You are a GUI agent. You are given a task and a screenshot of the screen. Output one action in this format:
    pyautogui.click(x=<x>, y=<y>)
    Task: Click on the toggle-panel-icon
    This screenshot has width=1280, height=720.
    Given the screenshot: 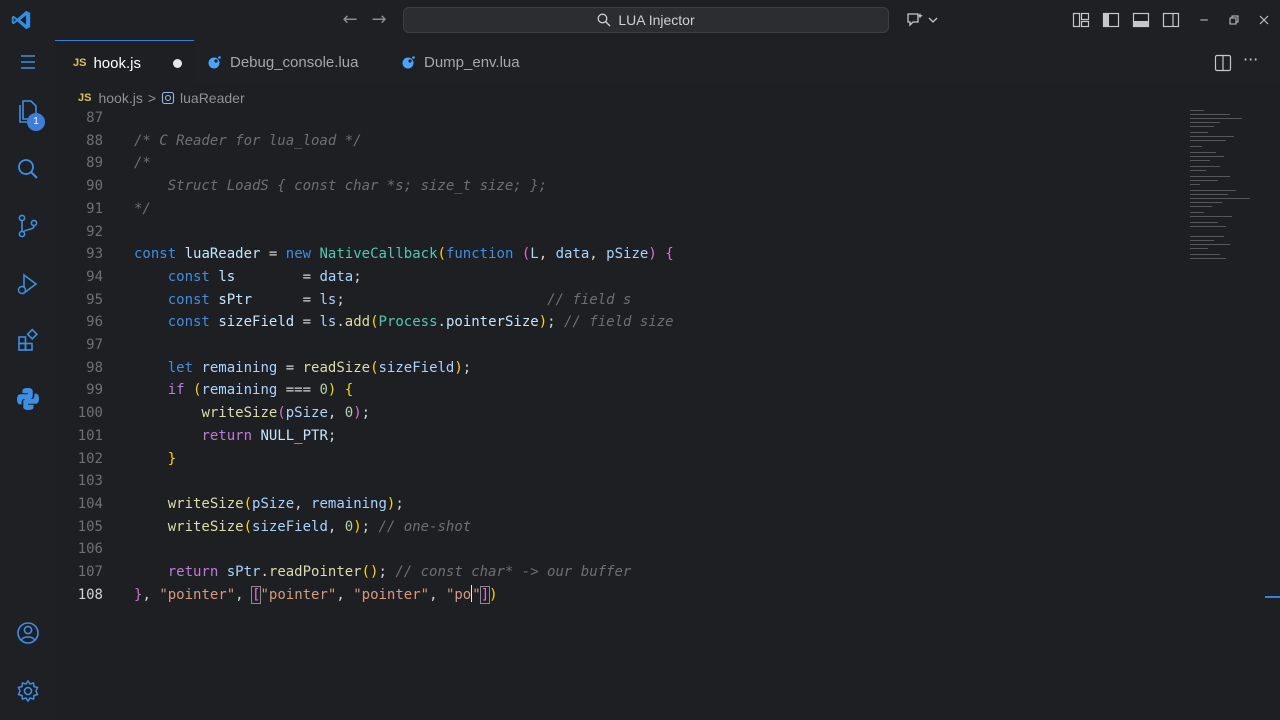 What is the action you would take?
    pyautogui.click(x=1141, y=20)
    